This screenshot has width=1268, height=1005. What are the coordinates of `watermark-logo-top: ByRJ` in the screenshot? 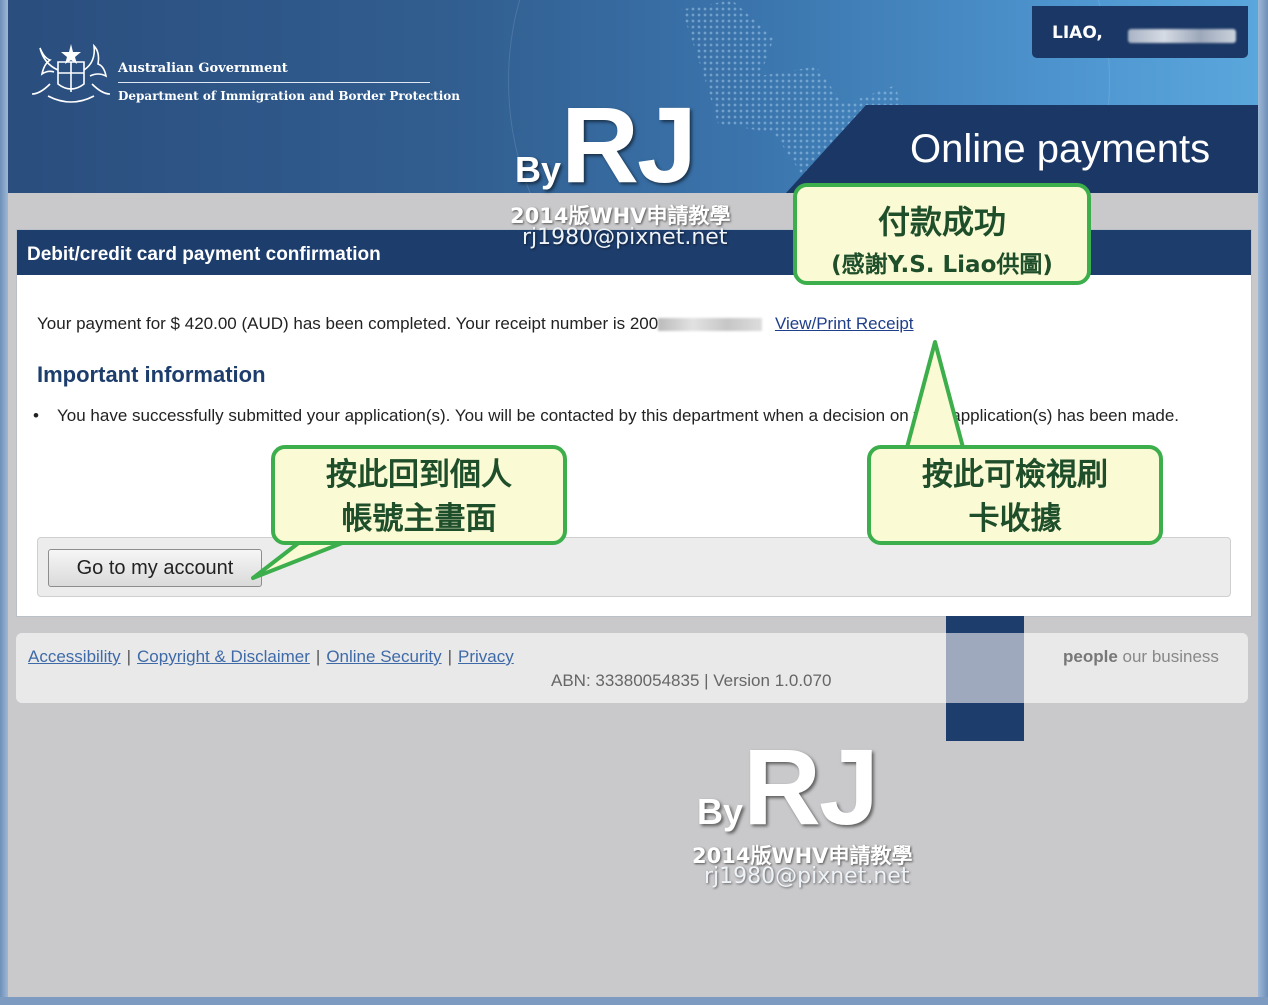 It's located at (606, 145).